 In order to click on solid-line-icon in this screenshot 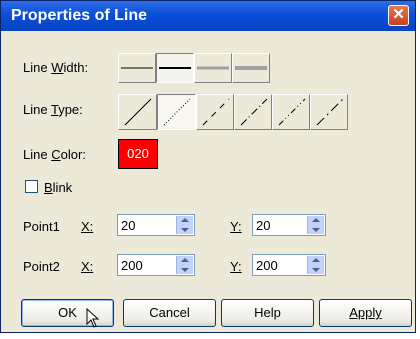, I will do `click(138, 112)`.